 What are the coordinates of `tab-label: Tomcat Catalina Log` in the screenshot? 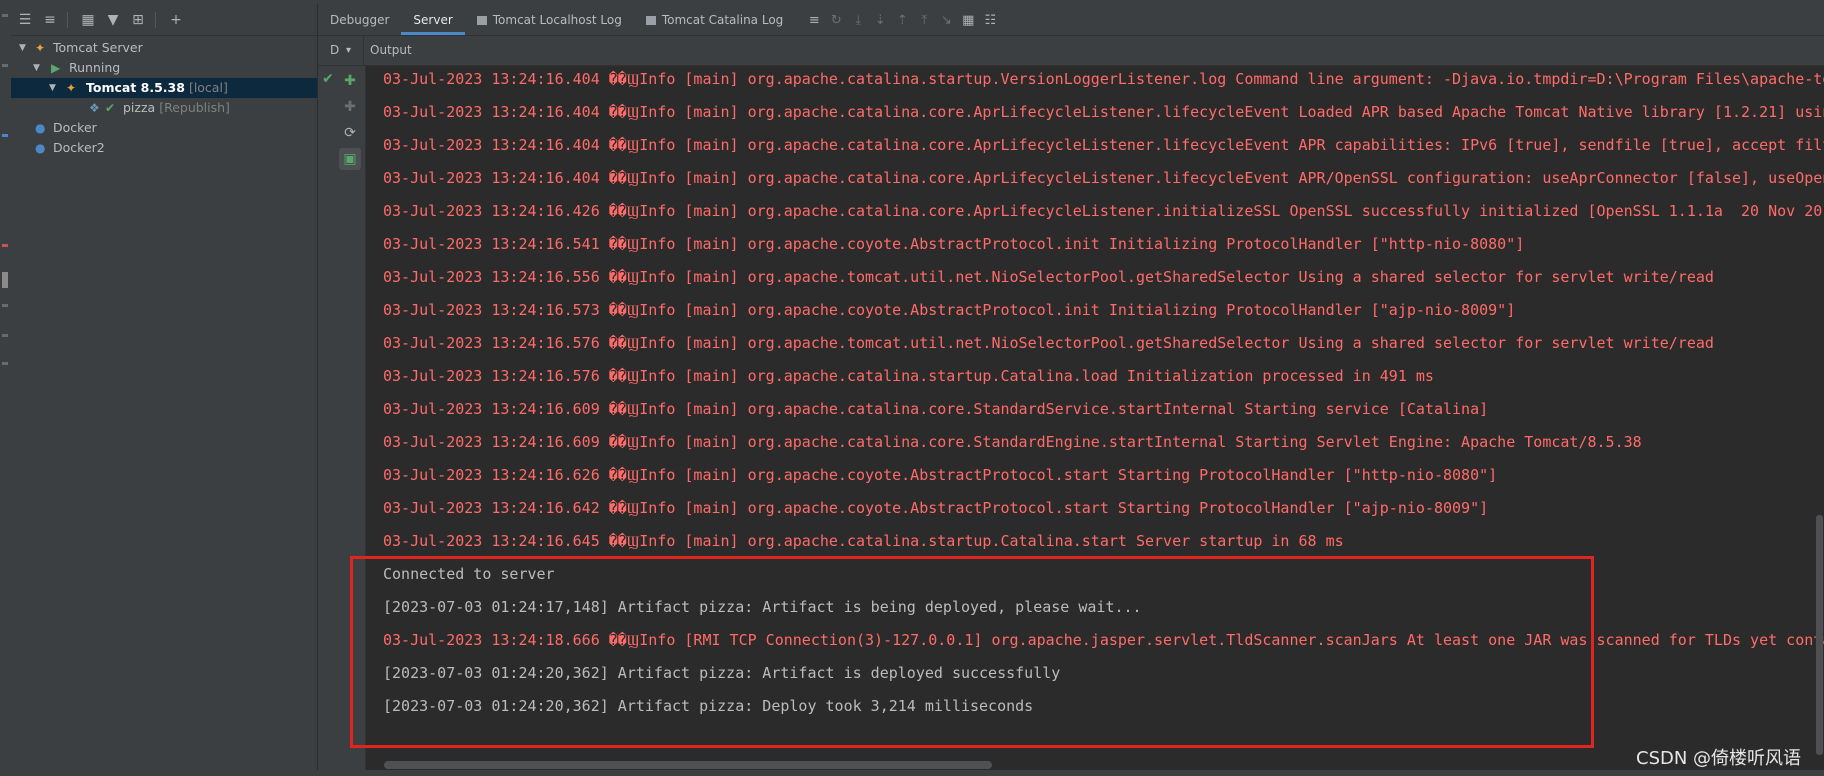 It's located at (722, 20).